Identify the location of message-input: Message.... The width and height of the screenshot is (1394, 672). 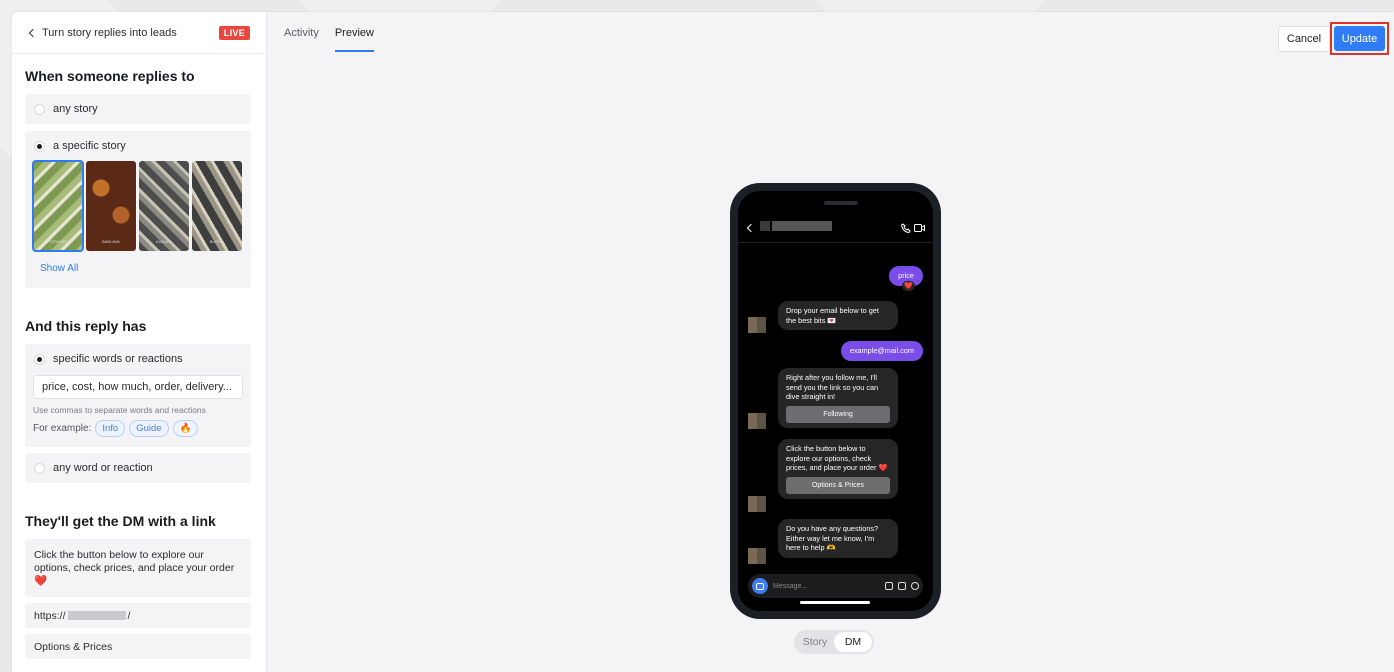
(826, 586).